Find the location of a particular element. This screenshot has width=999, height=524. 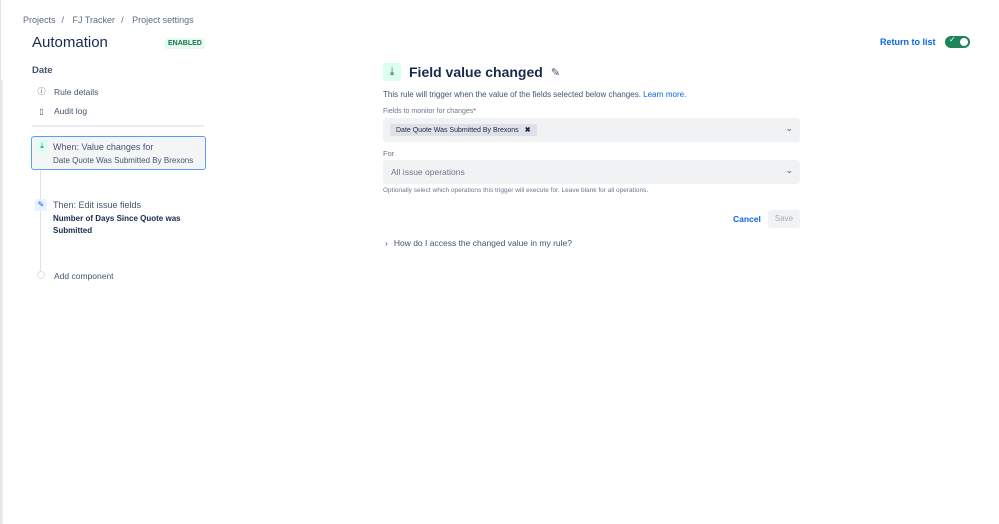

document-icon: ▯ is located at coordinates (41, 111).